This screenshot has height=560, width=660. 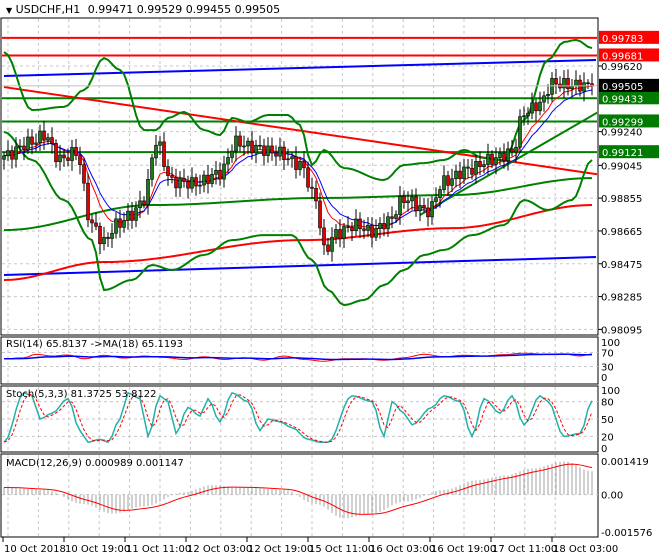 What do you see at coordinates (300, 266) in the screenshot?
I see `blue-lower-channel-line` at bounding box center [300, 266].